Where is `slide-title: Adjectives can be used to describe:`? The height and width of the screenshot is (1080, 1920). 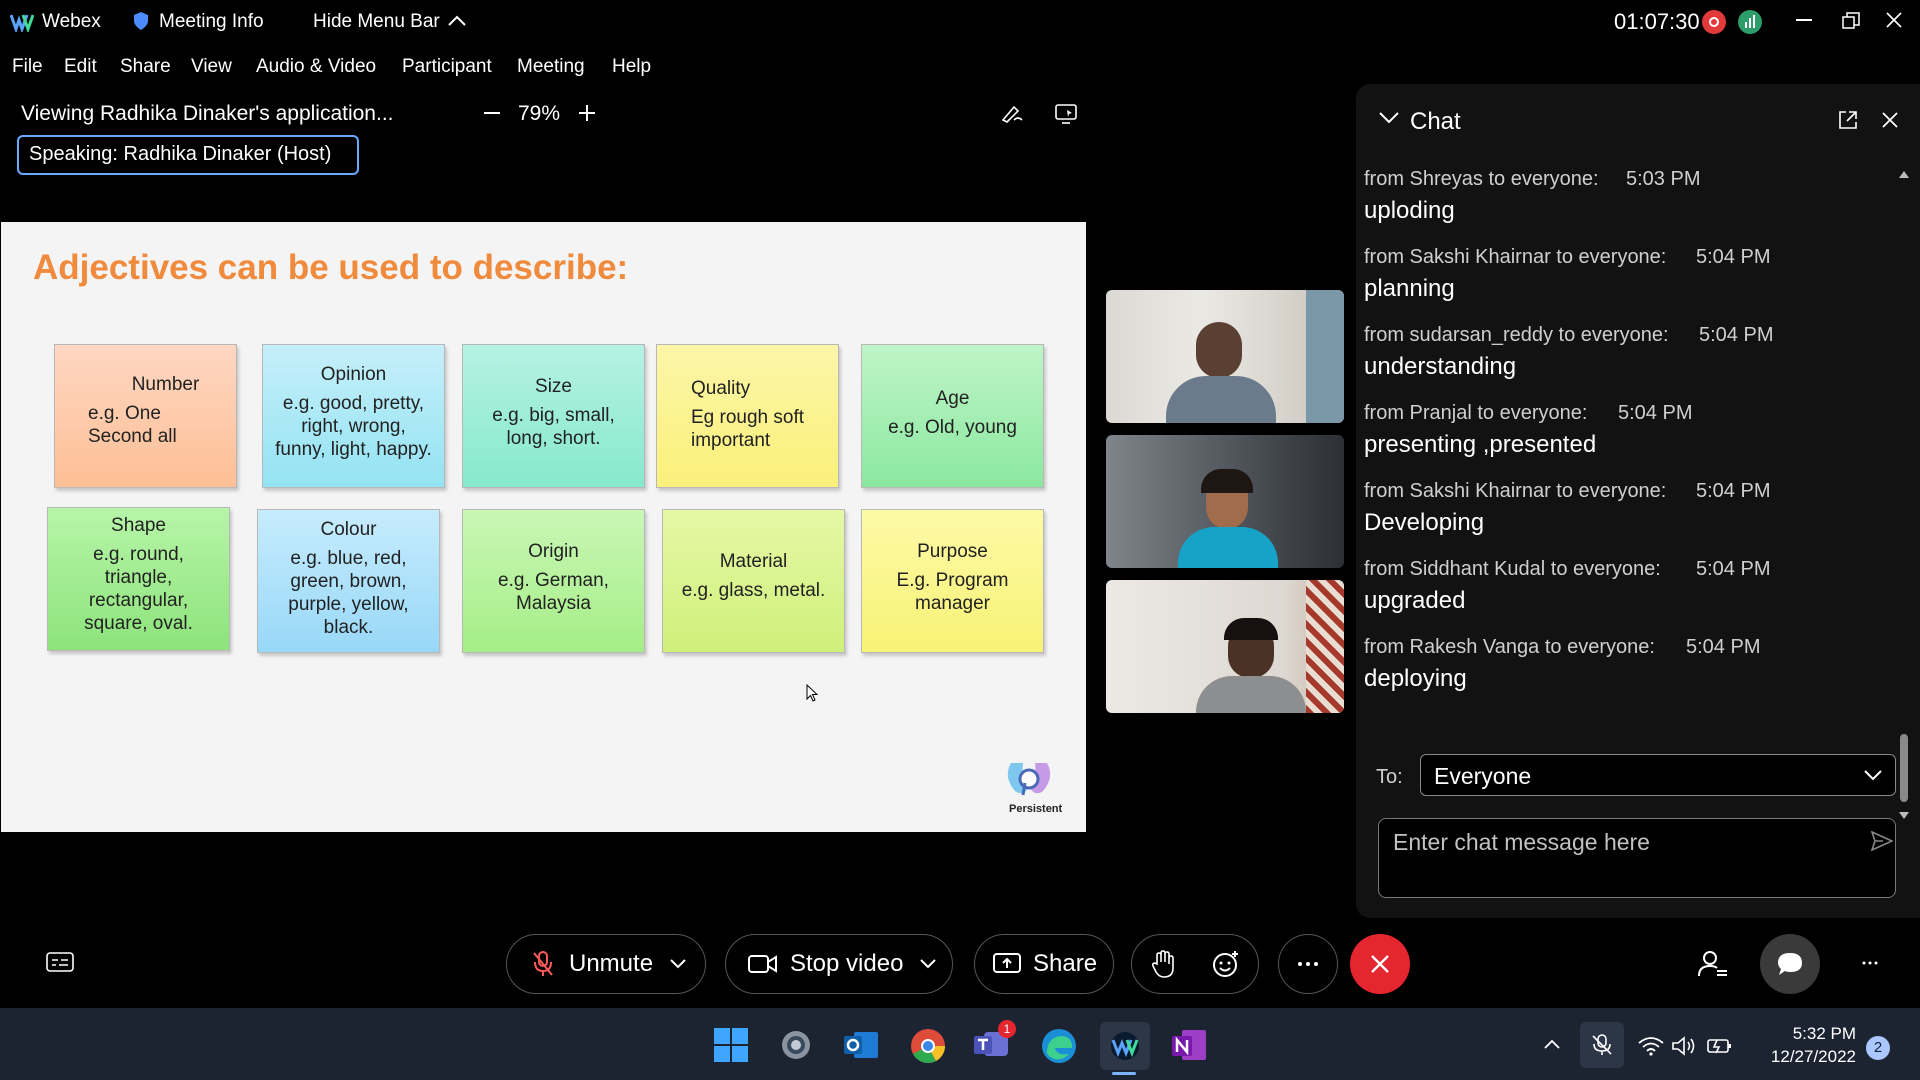 slide-title: Adjectives can be used to describe: is located at coordinates (331, 267).